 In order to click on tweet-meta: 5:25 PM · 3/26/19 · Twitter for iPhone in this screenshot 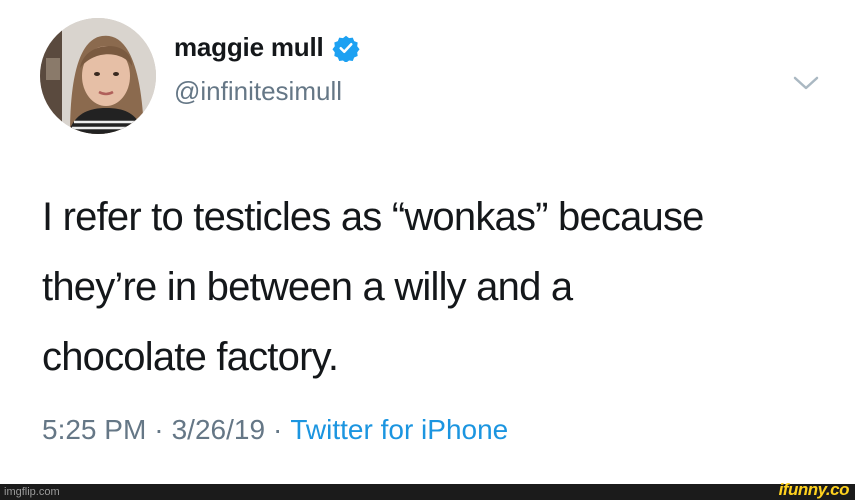, I will do `click(275, 430)`.